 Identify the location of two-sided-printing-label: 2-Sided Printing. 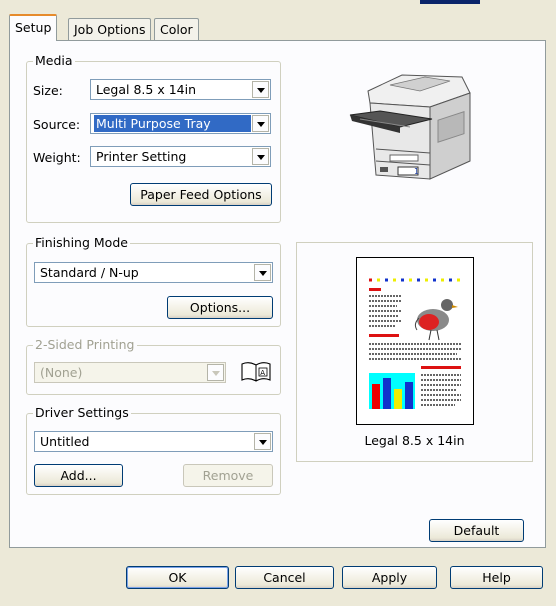
(85, 344).